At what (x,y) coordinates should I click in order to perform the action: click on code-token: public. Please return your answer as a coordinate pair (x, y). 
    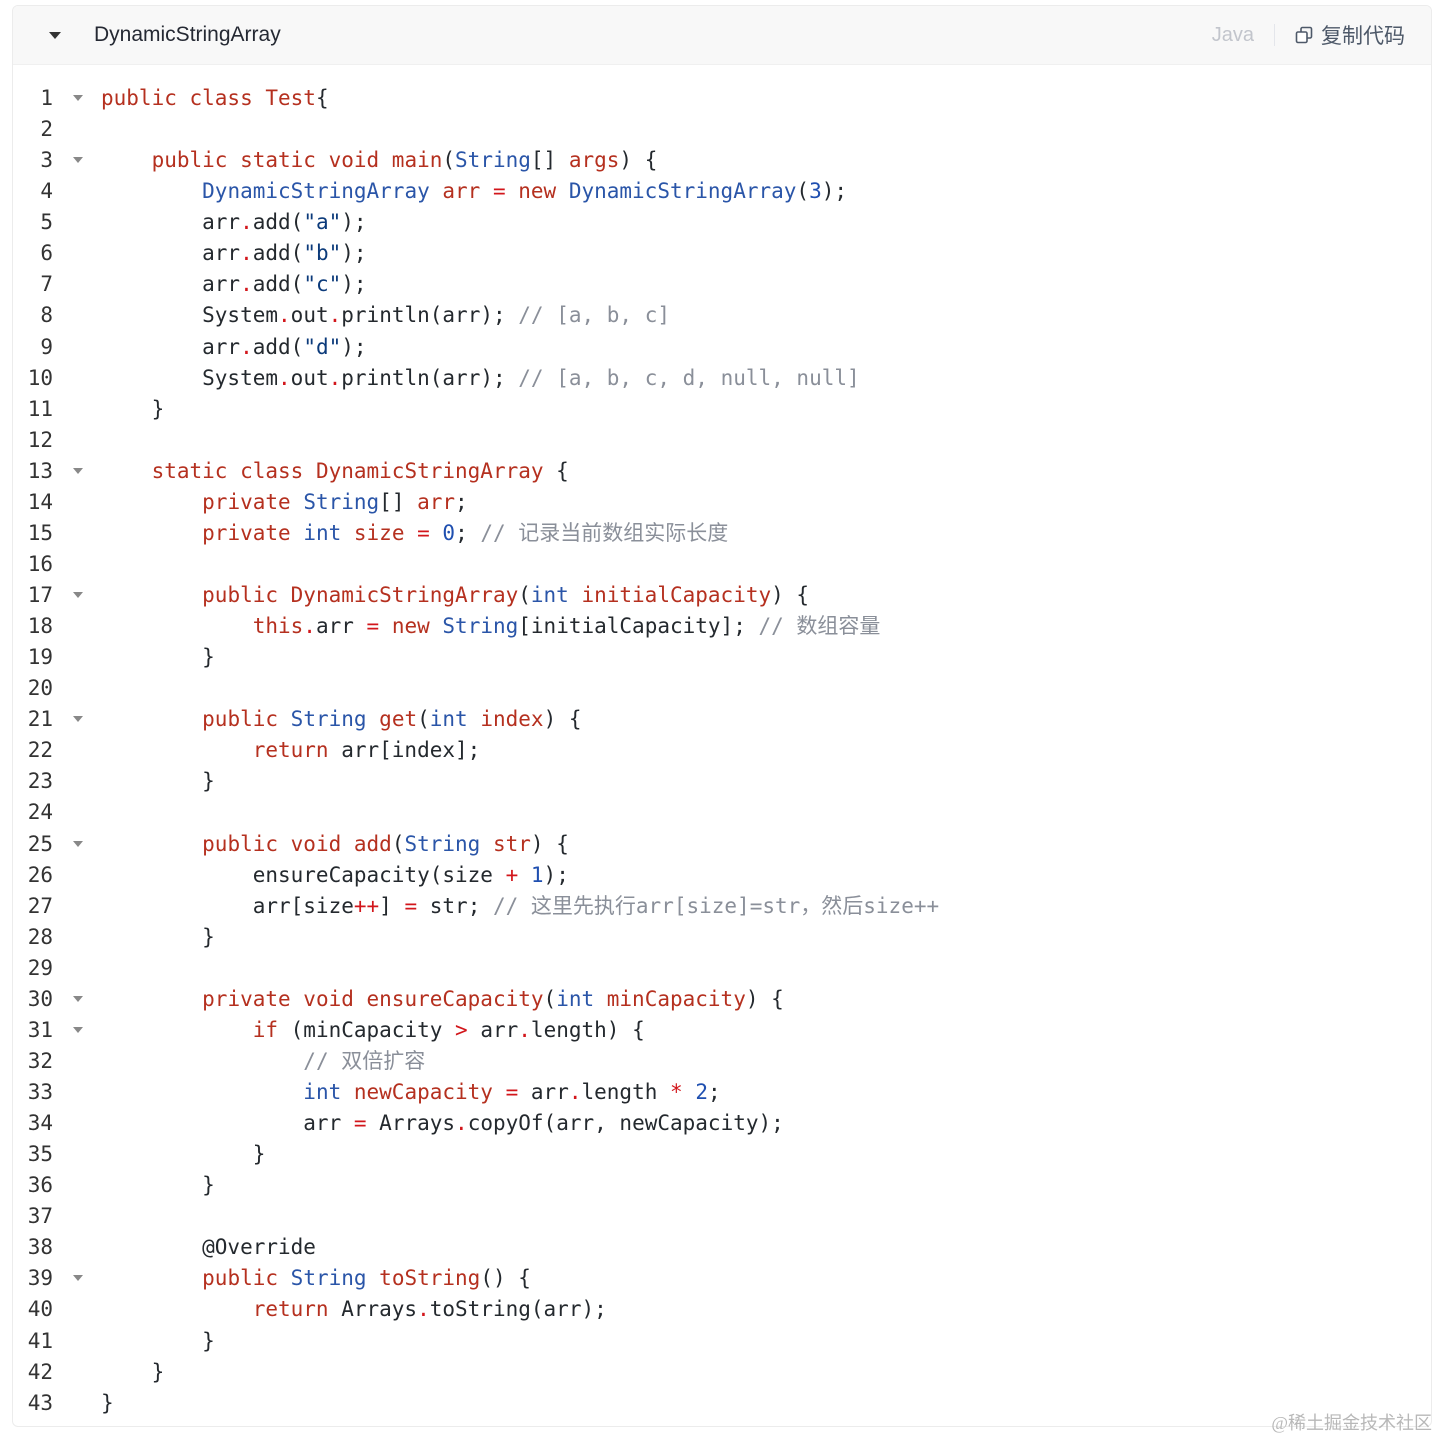
    Looking at the image, I should click on (246, 719).